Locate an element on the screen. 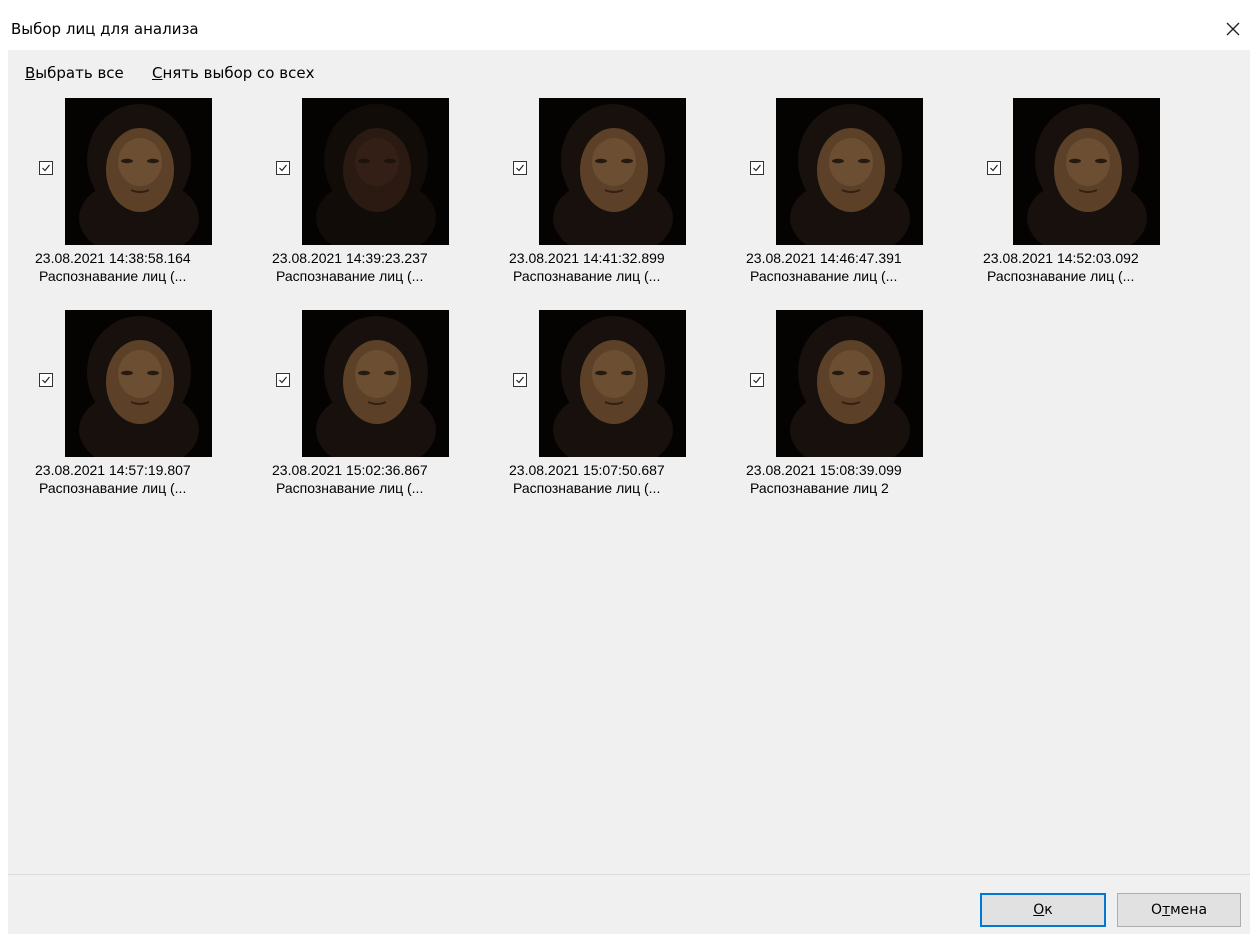 Image resolution: width=1250 pixels, height=934 pixels. face-timestamp: 23.08.2021 14:57:19.807 is located at coordinates (113, 470).